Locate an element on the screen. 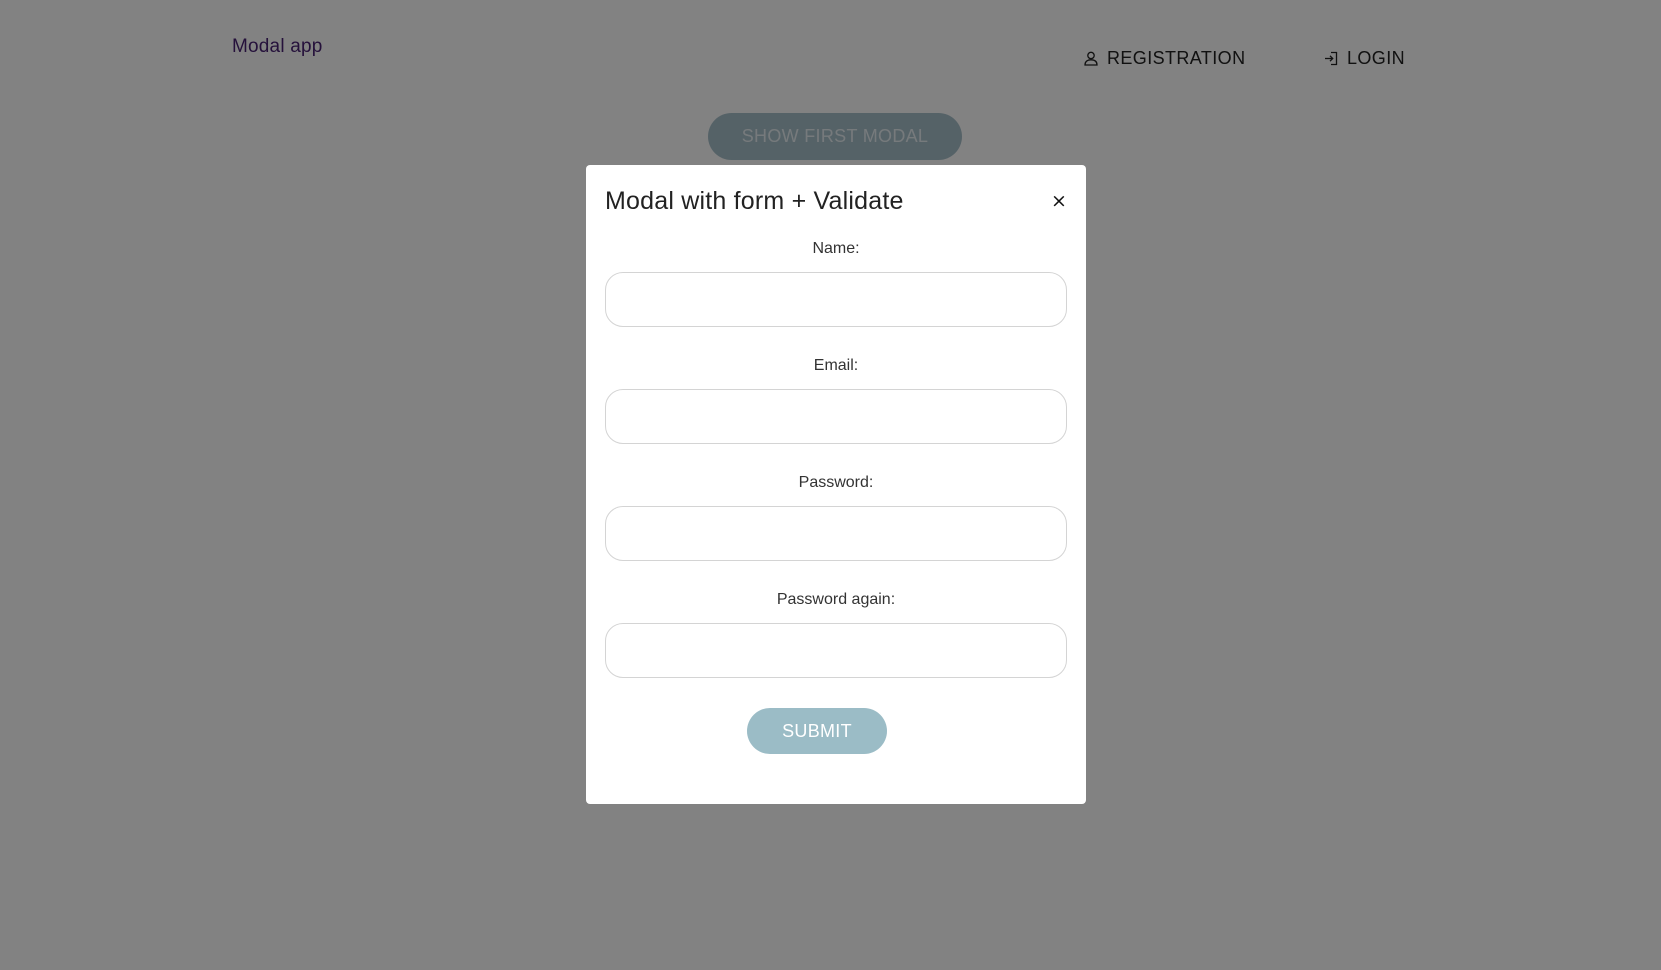 The height and width of the screenshot is (970, 1661). password-again-input is located at coordinates (836, 650).